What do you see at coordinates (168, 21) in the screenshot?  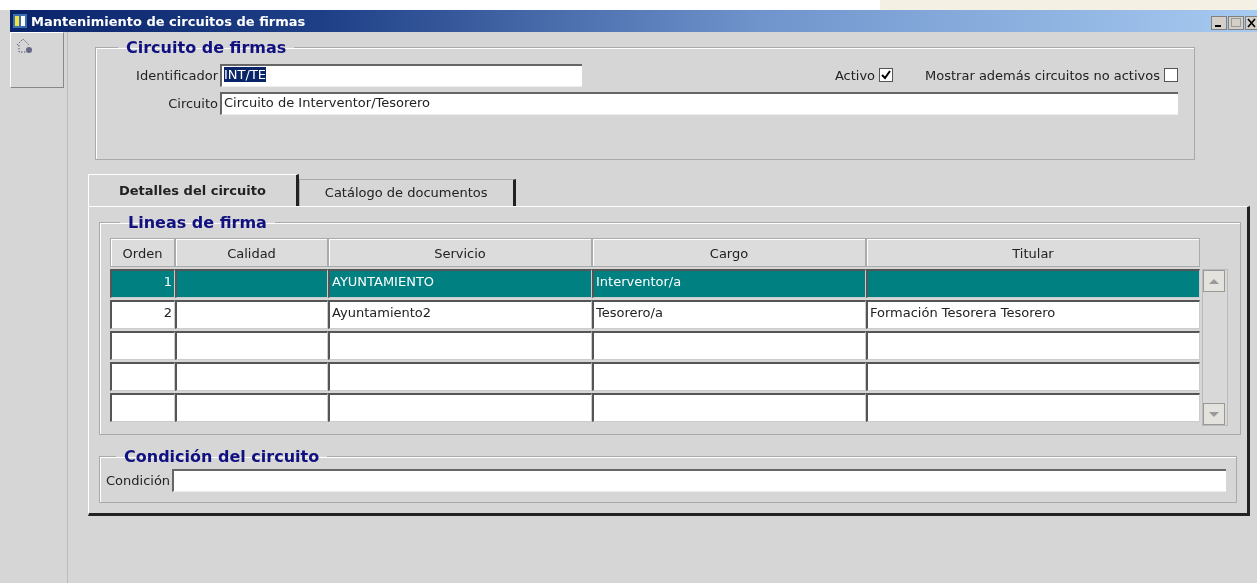 I see `window-title: Mantenimiento de circuitos de firmas` at bounding box center [168, 21].